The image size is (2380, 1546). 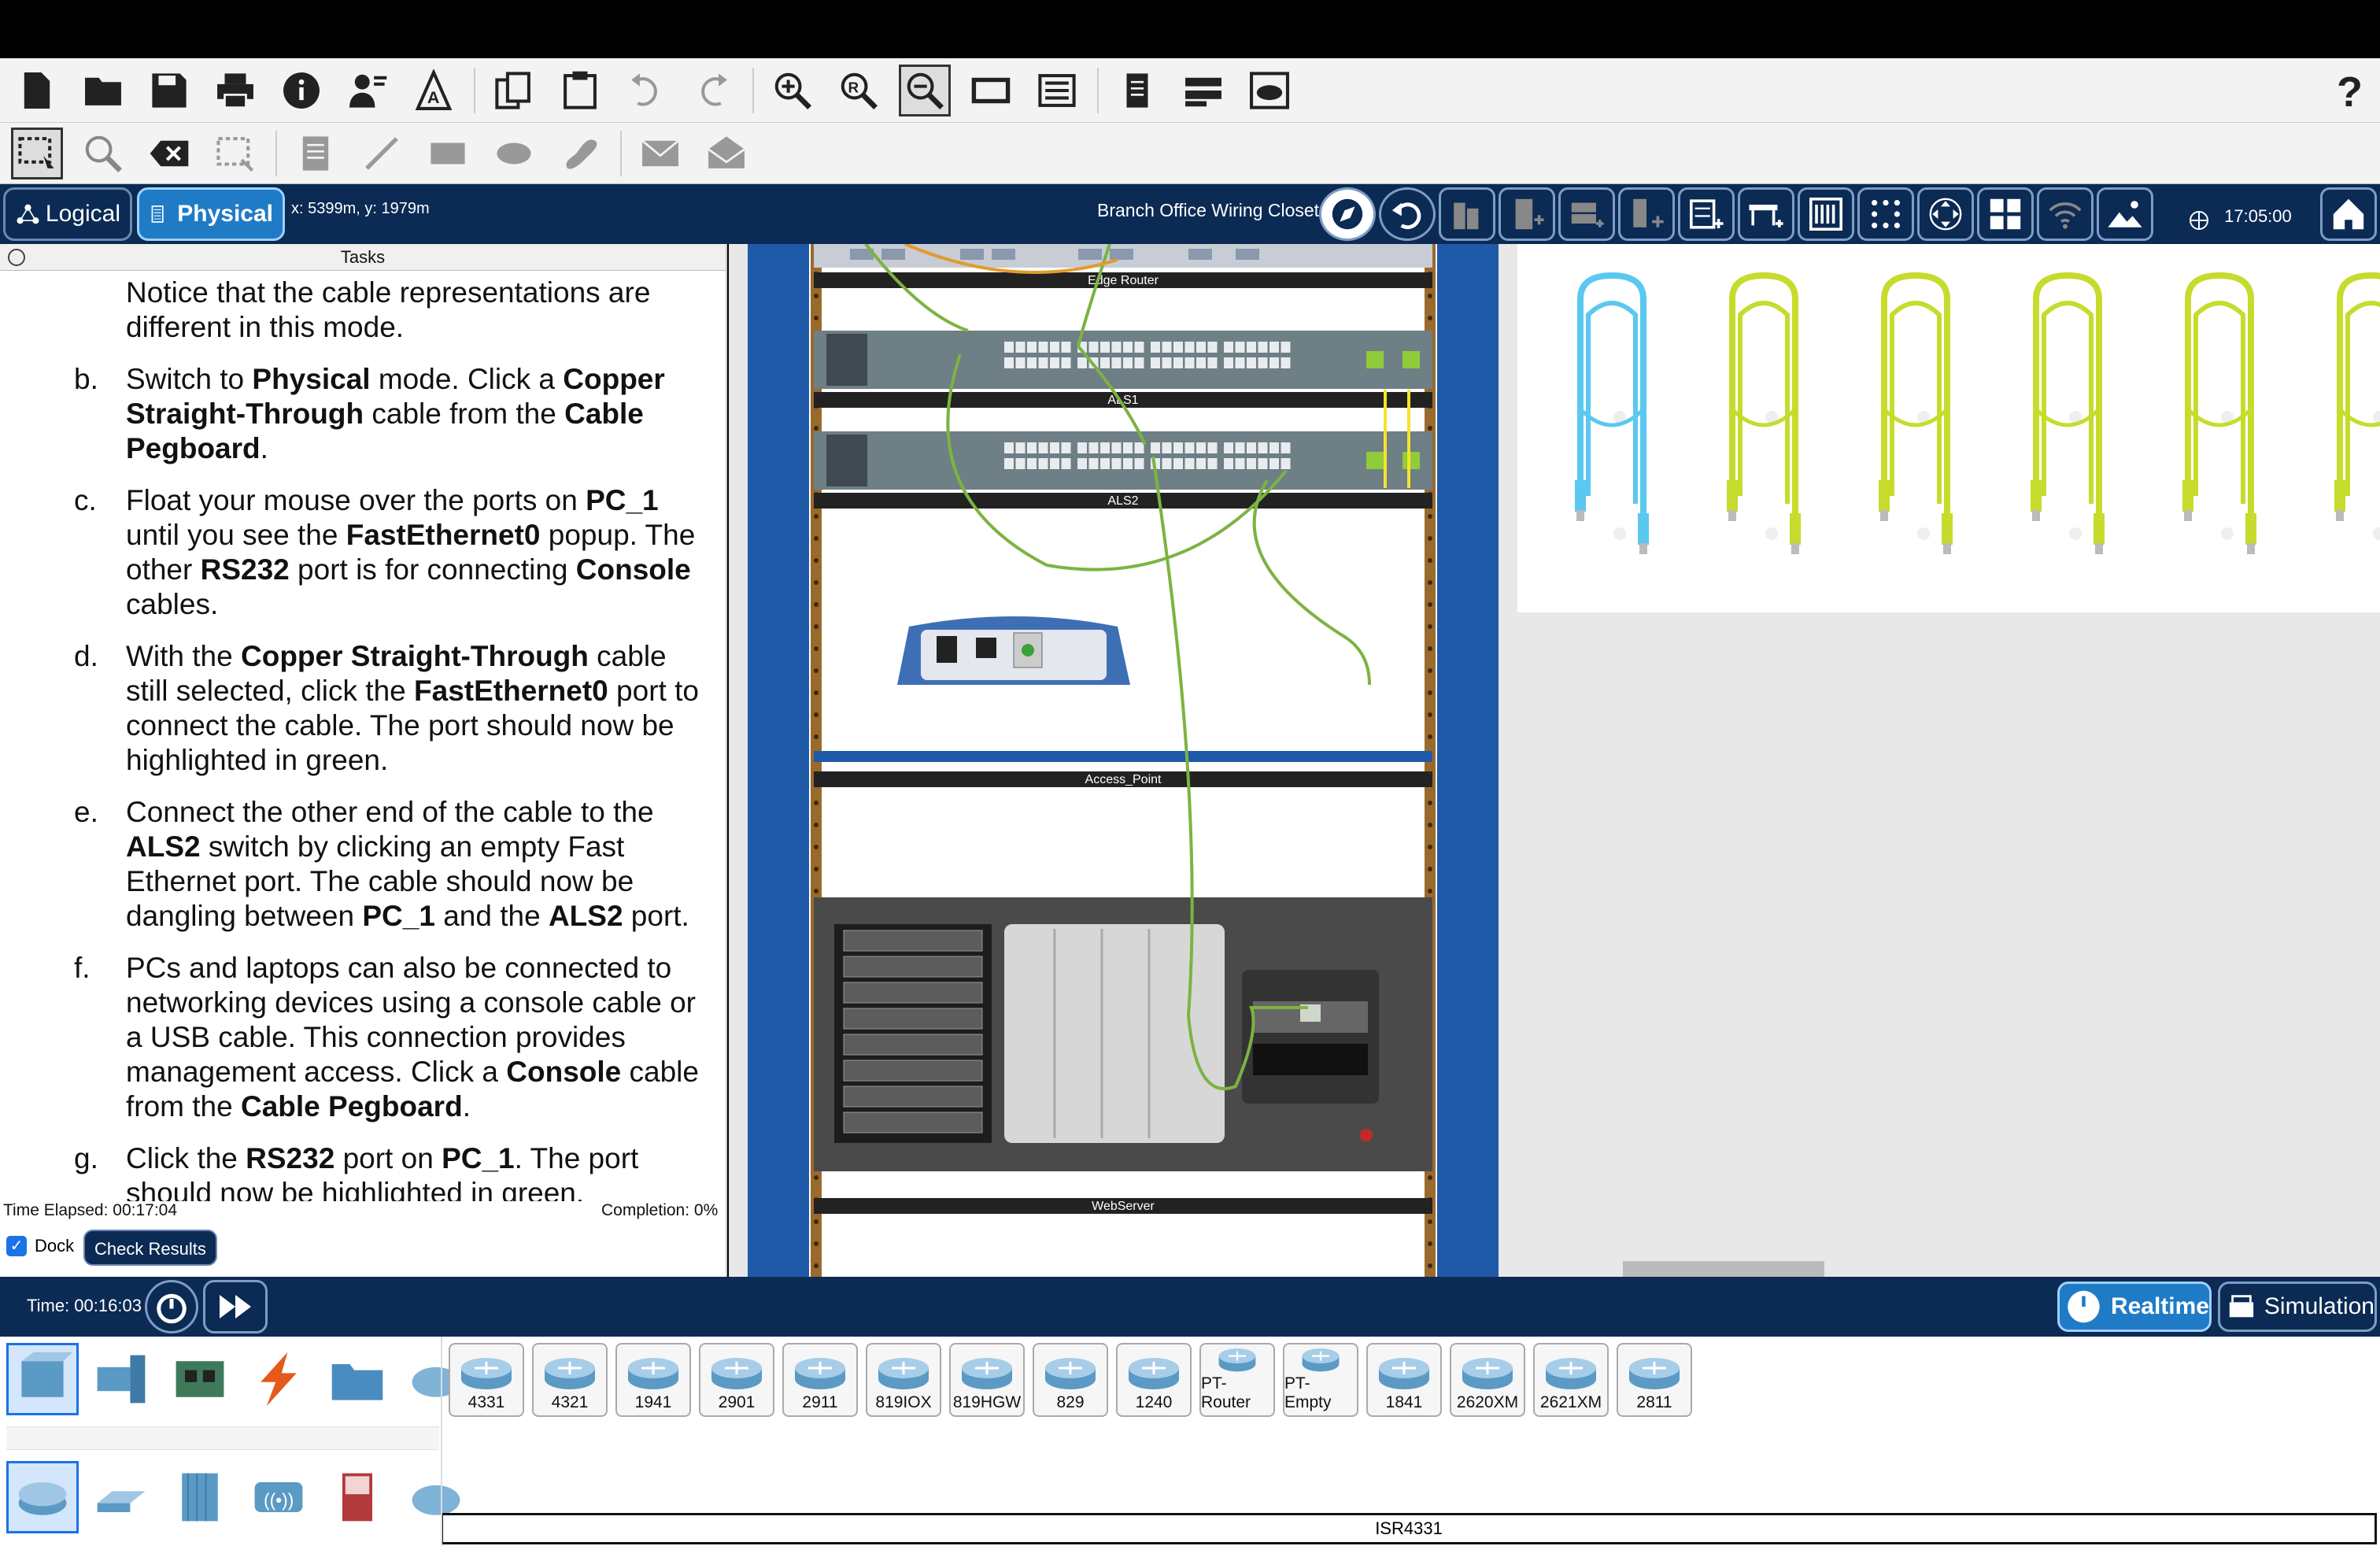 What do you see at coordinates (16, 258) in the screenshot?
I see `minimize-icon` at bounding box center [16, 258].